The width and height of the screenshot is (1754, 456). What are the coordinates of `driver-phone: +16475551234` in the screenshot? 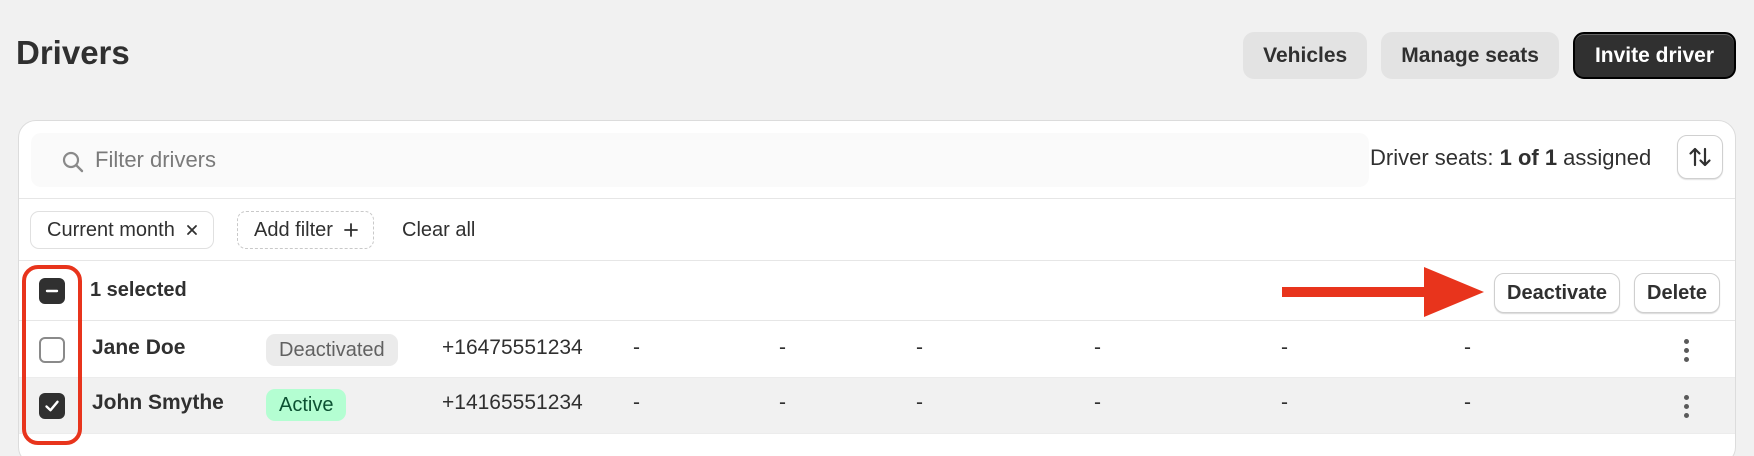 It's located at (512, 347).